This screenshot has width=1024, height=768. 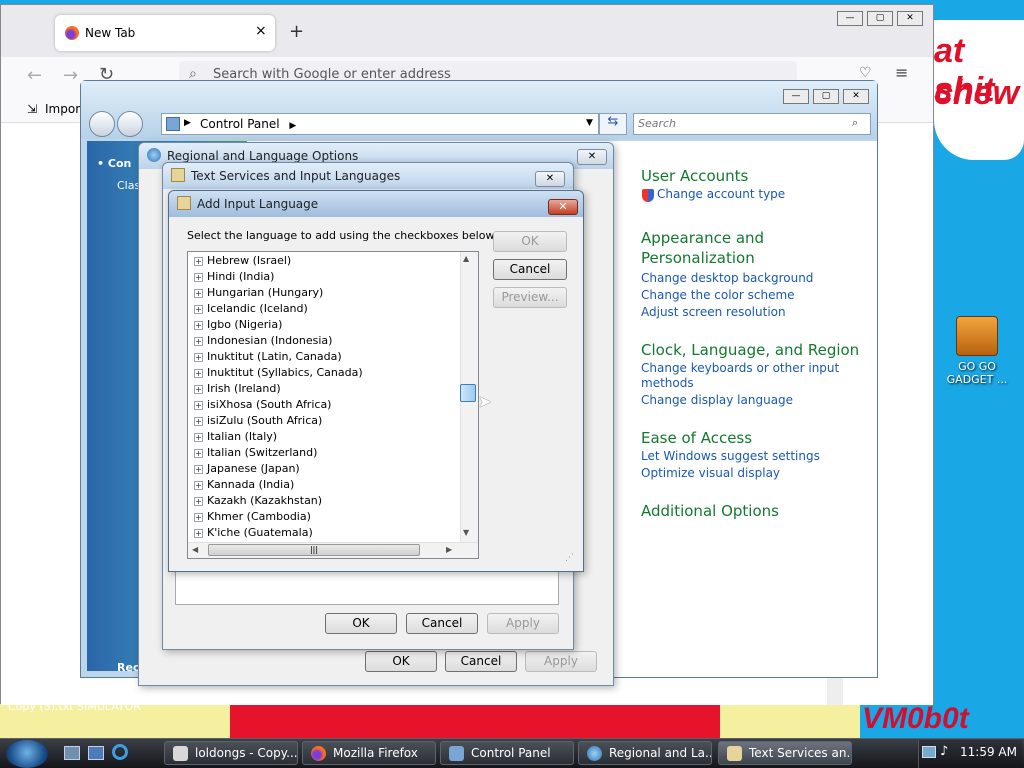 I want to click on forward-arrow-icon: →, so click(x=70, y=75).